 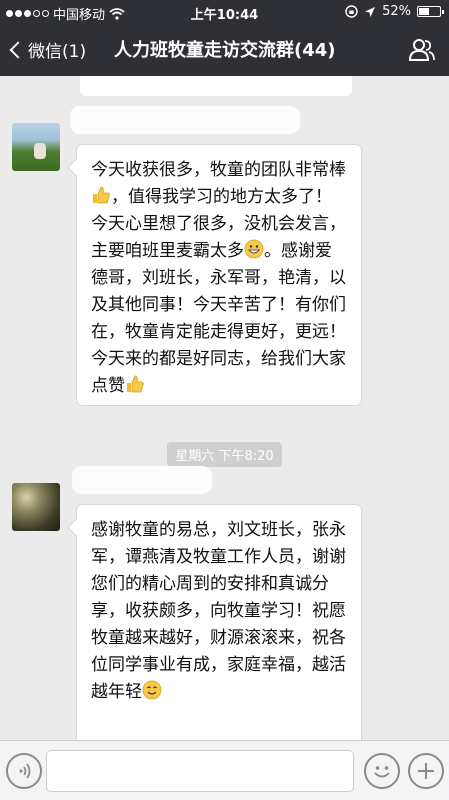 What do you see at coordinates (430, 11) in the screenshot?
I see `battery-icon` at bounding box center [430, 11].